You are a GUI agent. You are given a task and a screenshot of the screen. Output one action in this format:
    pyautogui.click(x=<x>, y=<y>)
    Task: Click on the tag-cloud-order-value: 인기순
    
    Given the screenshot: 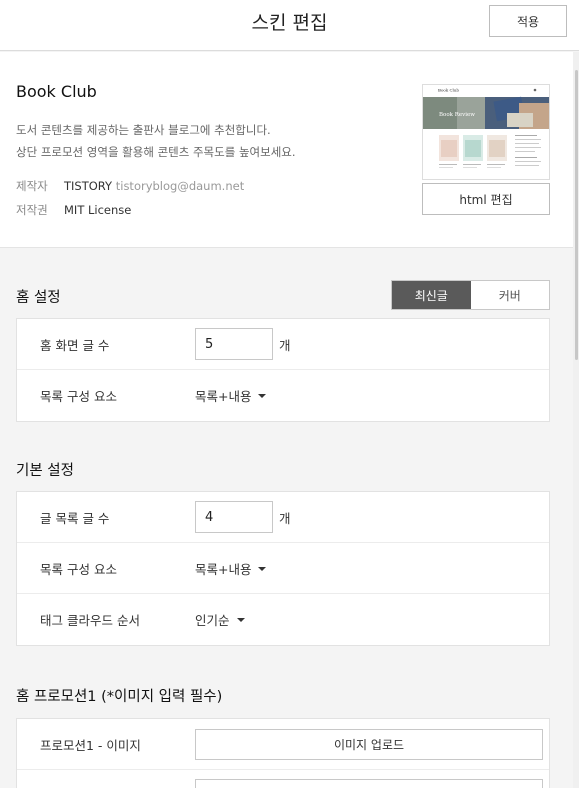 What is the action you would take?
    pyautogui.click(x=212, y=620)
    